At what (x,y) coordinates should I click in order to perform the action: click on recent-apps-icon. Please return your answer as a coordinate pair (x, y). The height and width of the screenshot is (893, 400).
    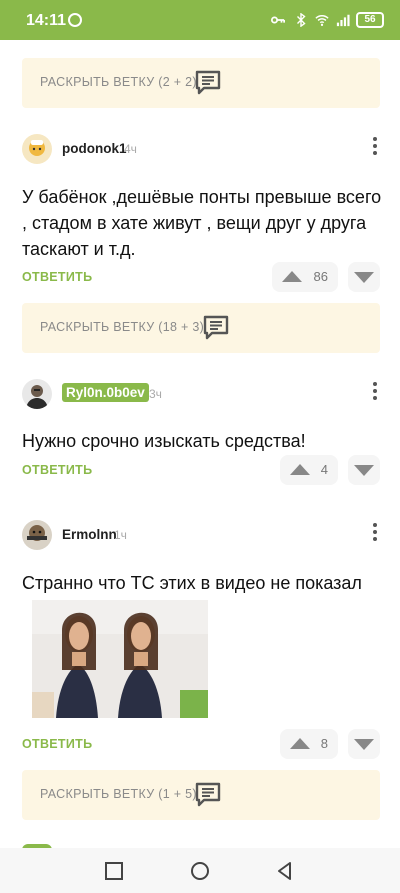
    Looking at the image, I should click on (114, 871).